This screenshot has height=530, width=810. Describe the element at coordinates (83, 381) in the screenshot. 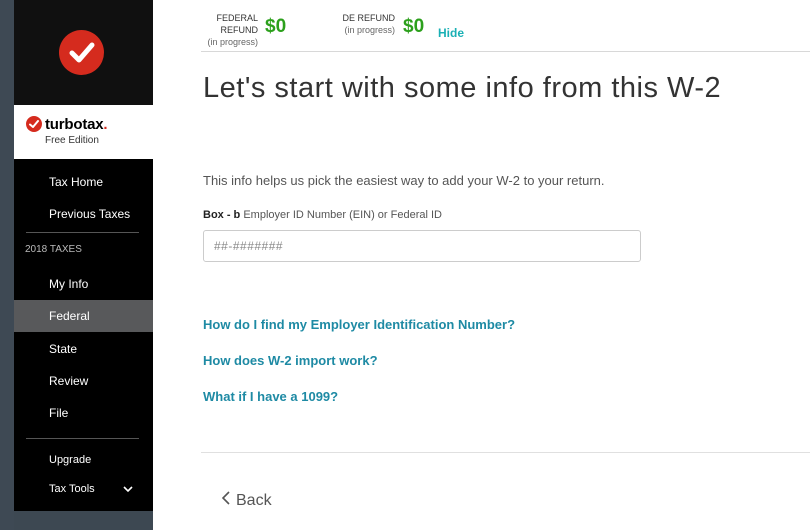

I see `sidebar-item-review: Review` at that location.